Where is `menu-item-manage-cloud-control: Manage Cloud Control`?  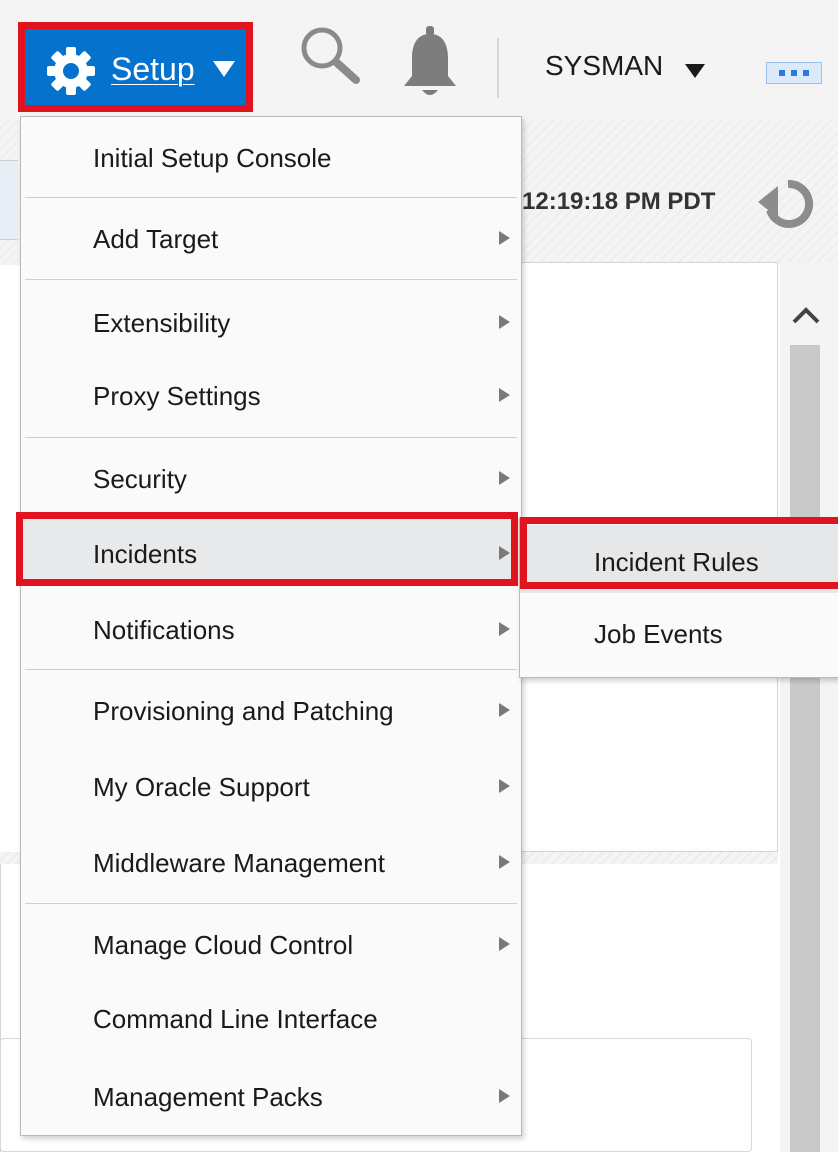
menu-item-manage-cloud-control: Manage Cloud Control is located at coordinates (271, 944).